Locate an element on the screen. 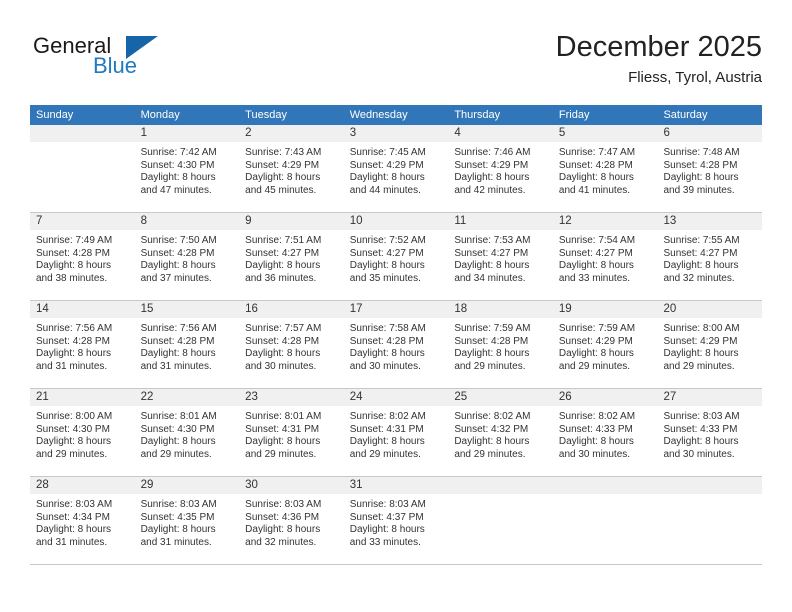  day-number-band: 8 is located at coordinates (187, 221).